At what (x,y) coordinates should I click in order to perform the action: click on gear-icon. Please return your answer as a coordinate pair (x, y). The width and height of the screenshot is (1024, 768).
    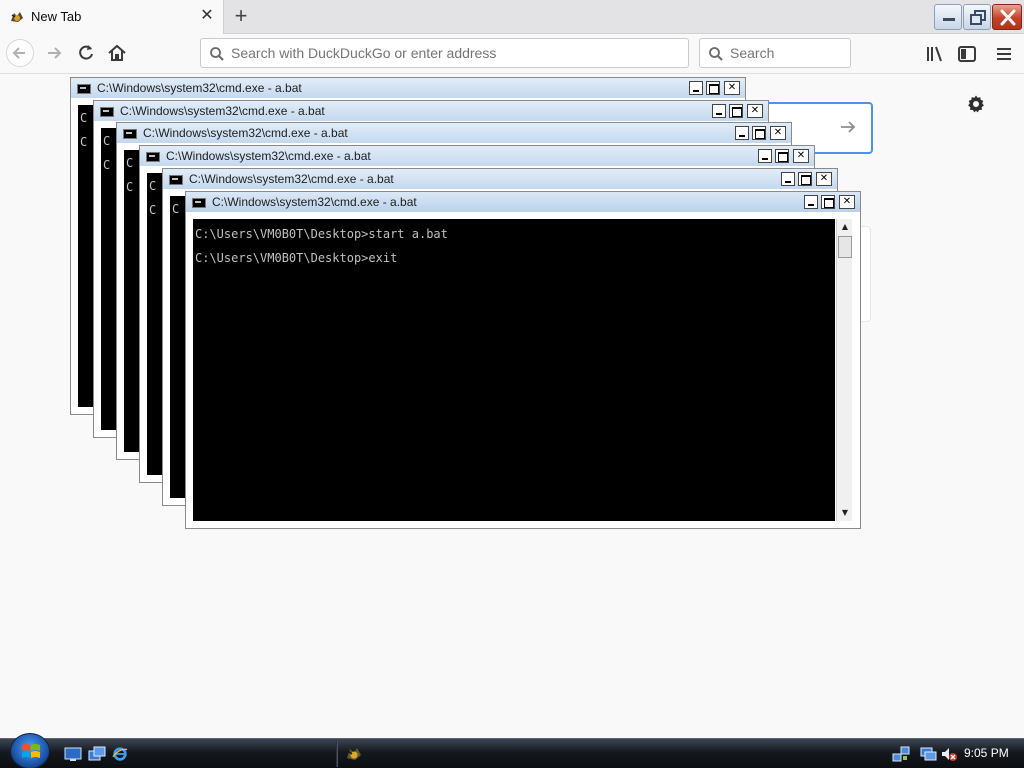
    Looking at the image, I should click on (976, 104).